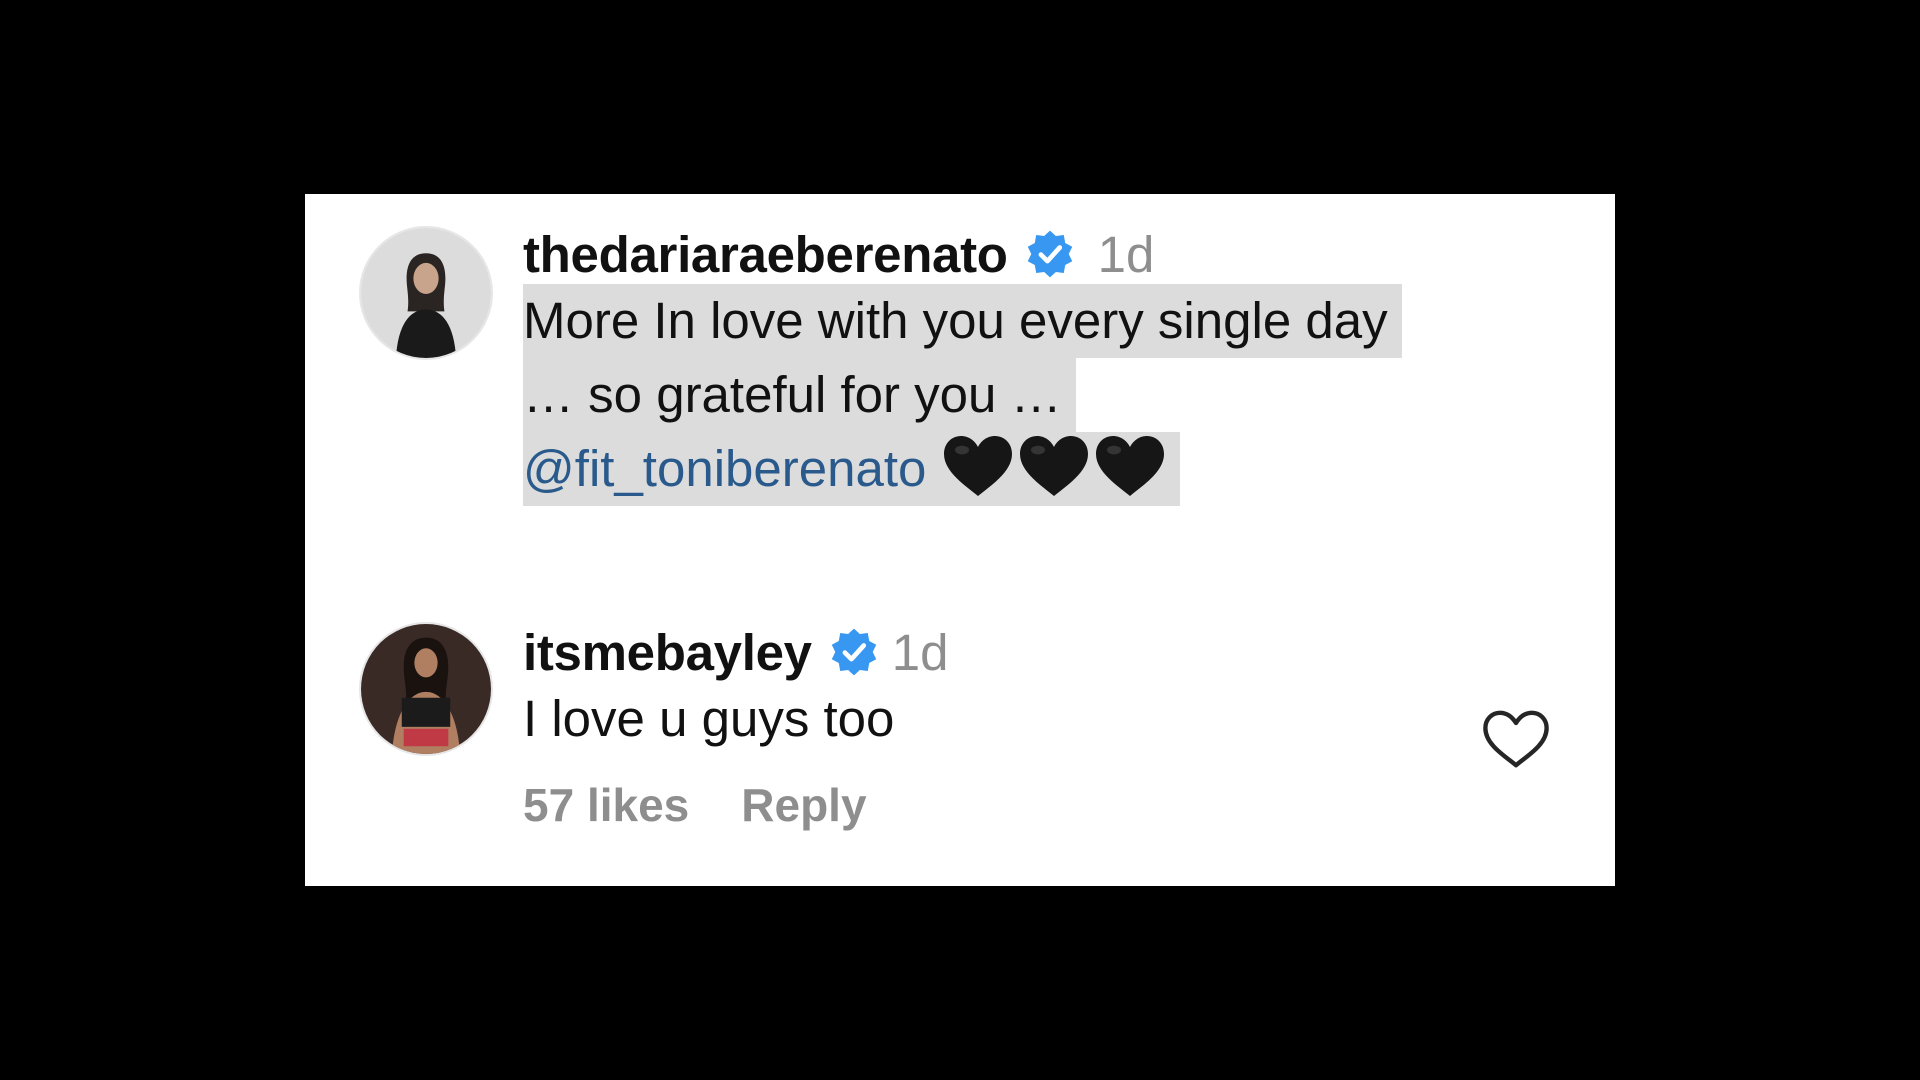  What do you see at coordinates (765, 254) in the screenshot?
I see `username: thedariaraeberenato` at bounding box center [765, 254].